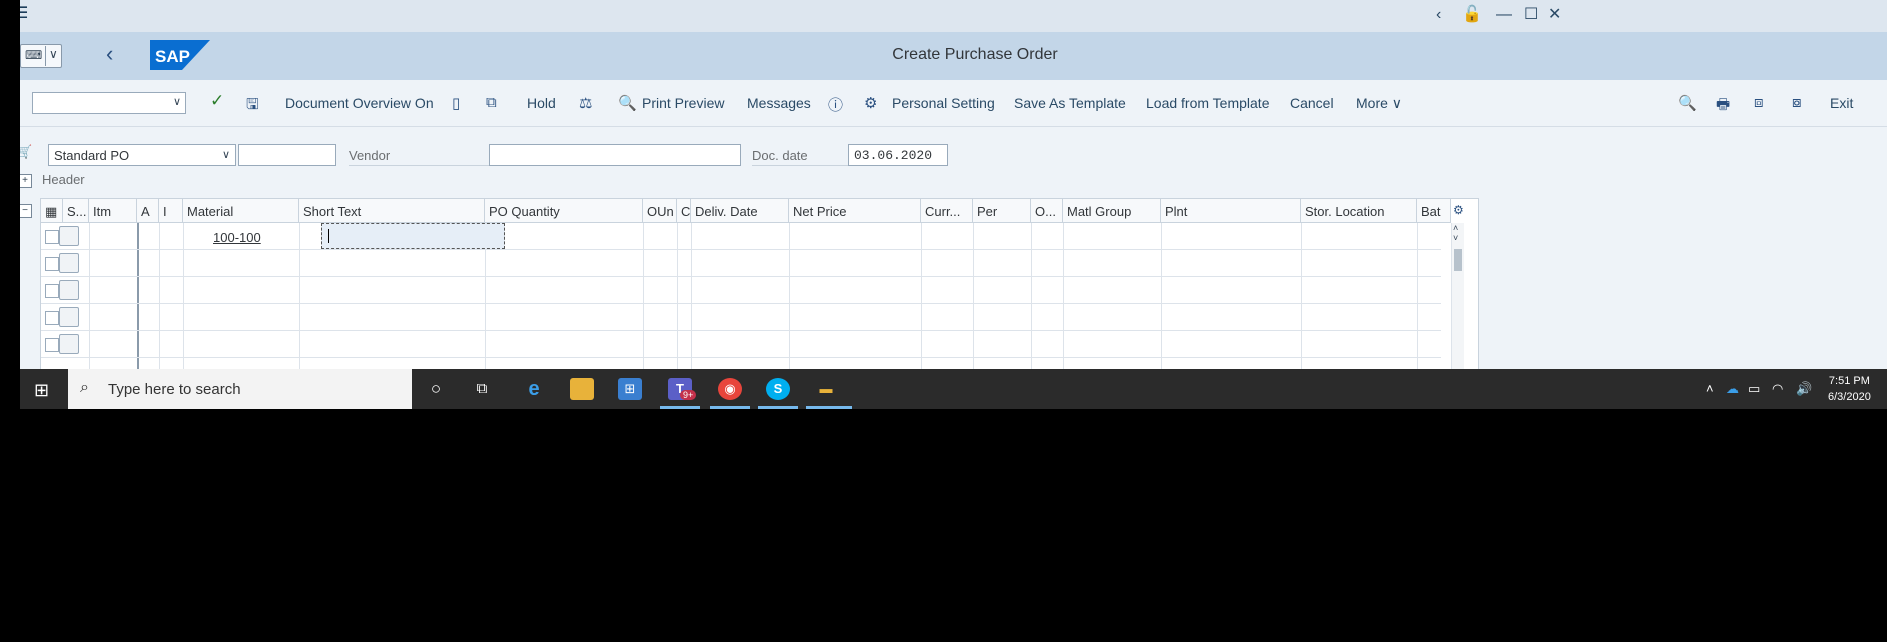 The width and height of the screenshot is (1887, 642). I want to click on table-scrollbar: ˄ ˅, so click(1457, 296).